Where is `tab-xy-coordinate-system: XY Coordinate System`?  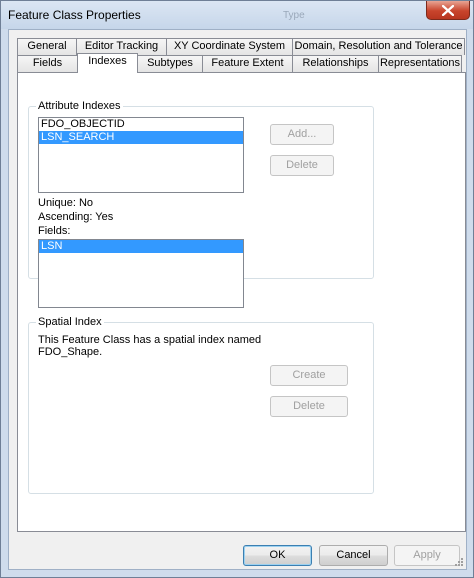
tab-xy-coordinate-system: XY Coordinate System is located at coordinates (229, 46).